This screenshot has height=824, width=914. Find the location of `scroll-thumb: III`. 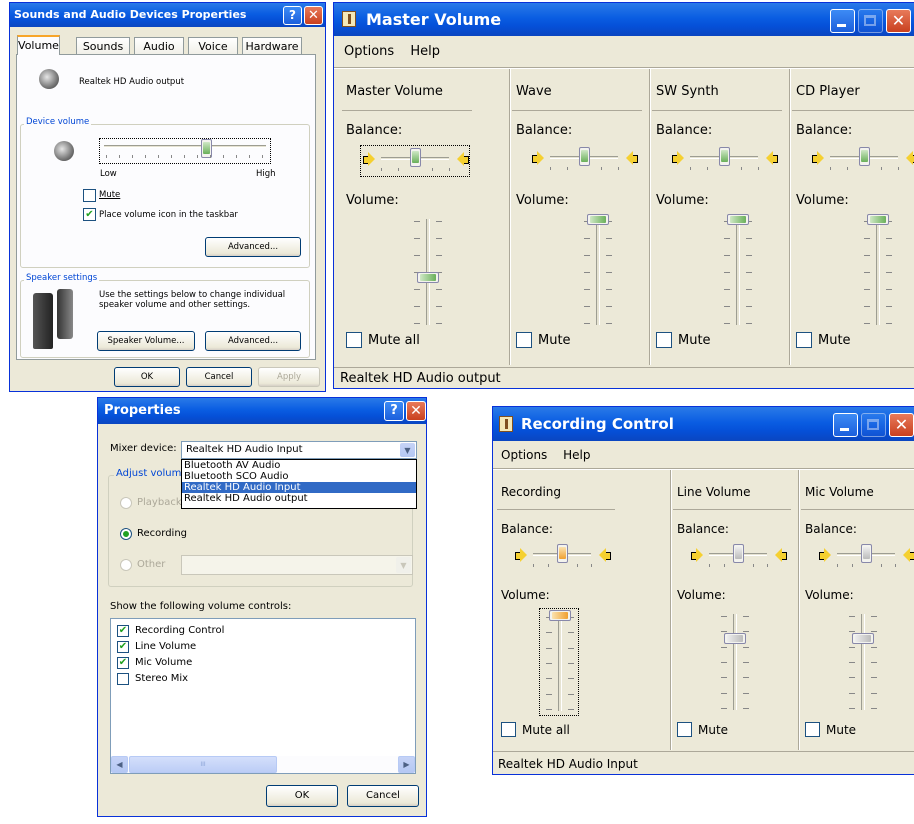

scroll-thumb: III is located at coordinates (203, 764).